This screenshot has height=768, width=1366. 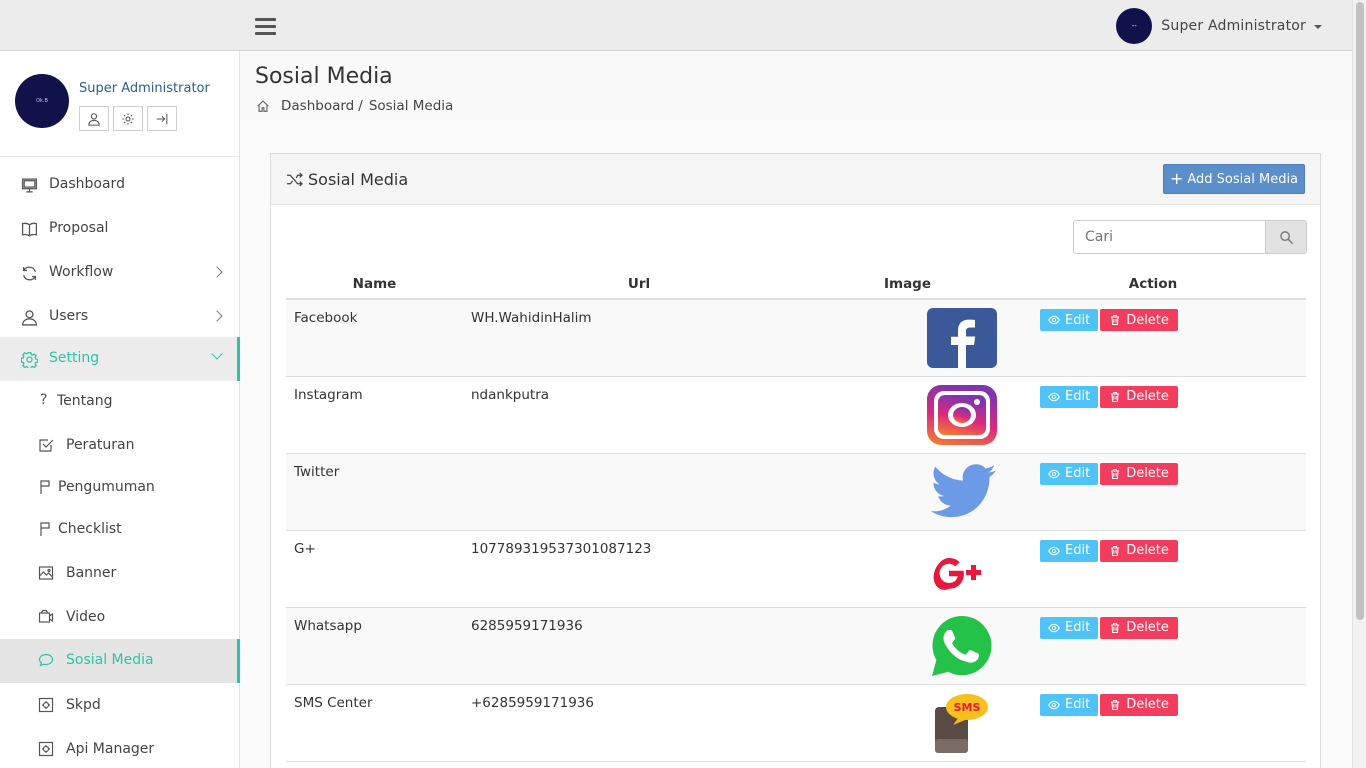 I want to click on sidebar-subitem-video: Video, so click(x=120, y=618).